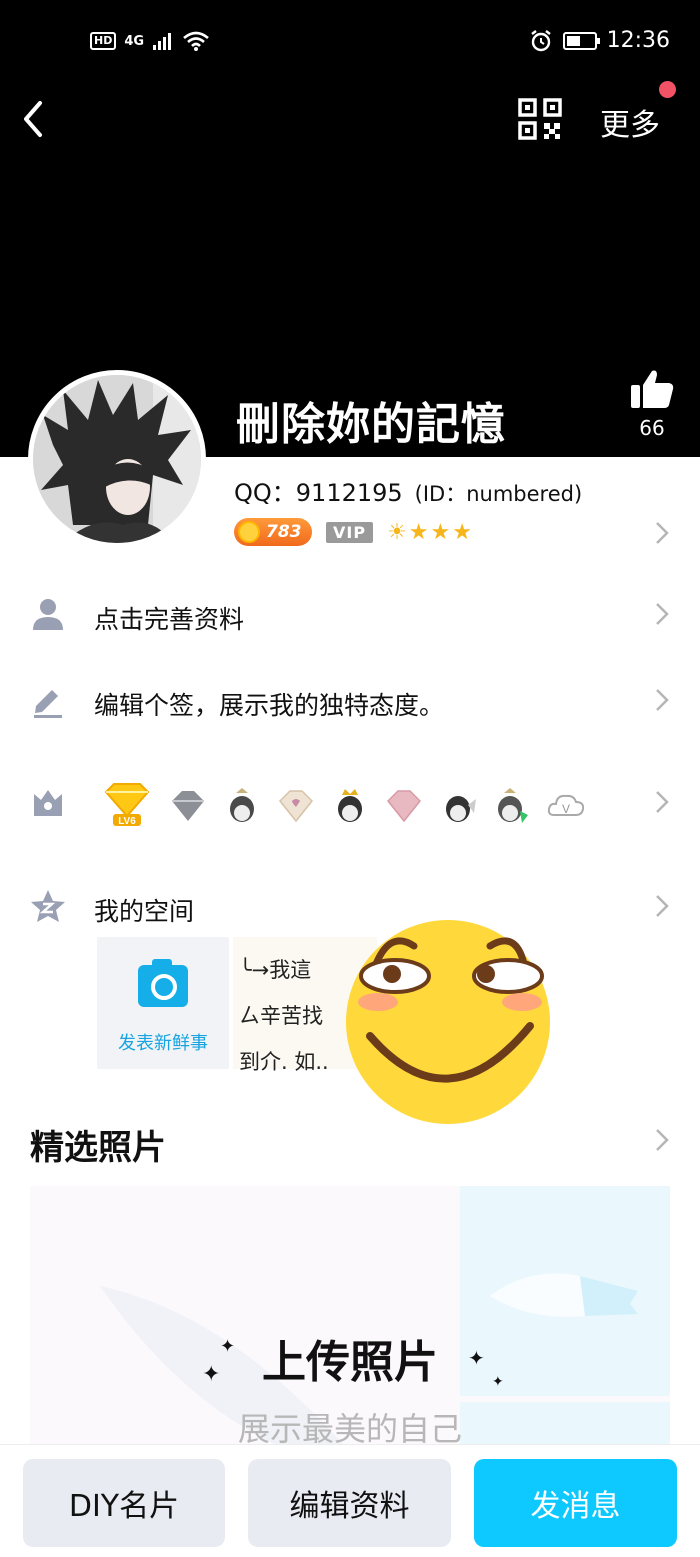 Image resolution: width=700 pixels, height=1557 pixels. Describe the element at coordinates (350, 532) in the screenshot. I see `vip-badge: VIP` at that location.